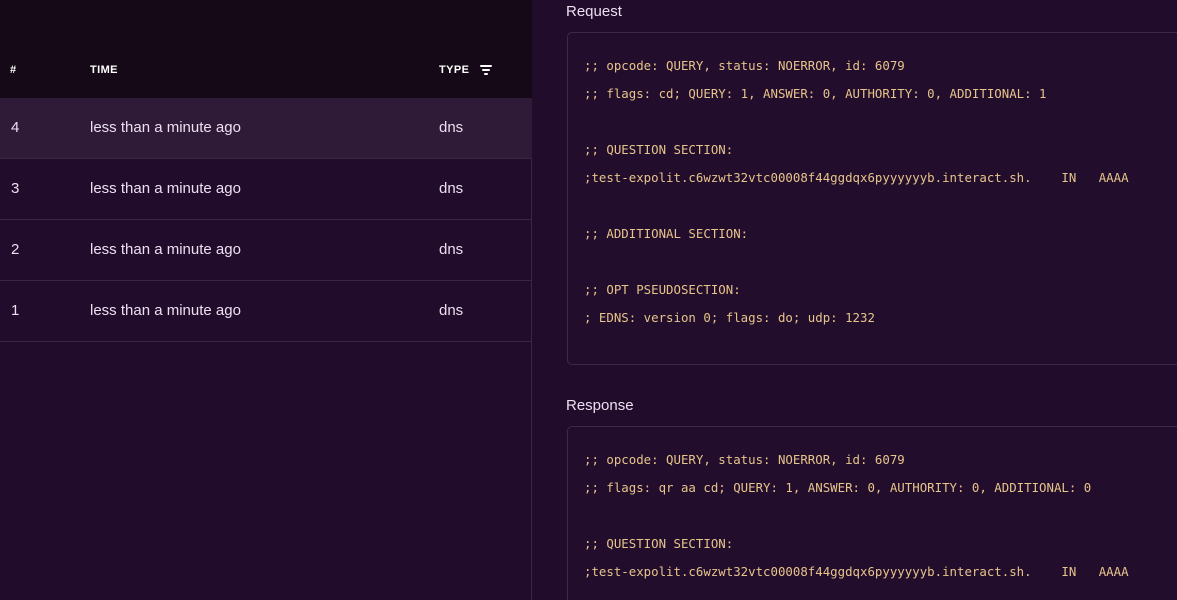 This screenshot has height=600, width=1177. Describe the element at coordinates (666, 233) in the screenshot. I see `code-line: ;; ADDITIONAL SECTION:` at that location.